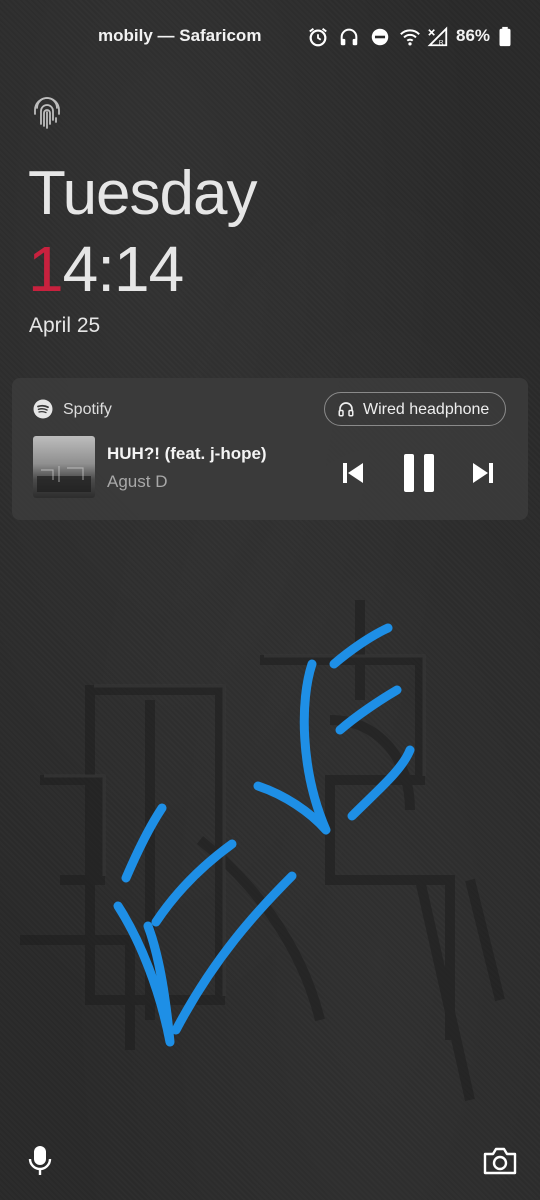 The height and width of the screenshot is (1200, 540). What do you see at coordinates (441, 42) in the screenshot?
I see `svg-text: R` at bounding box center [441, 42].